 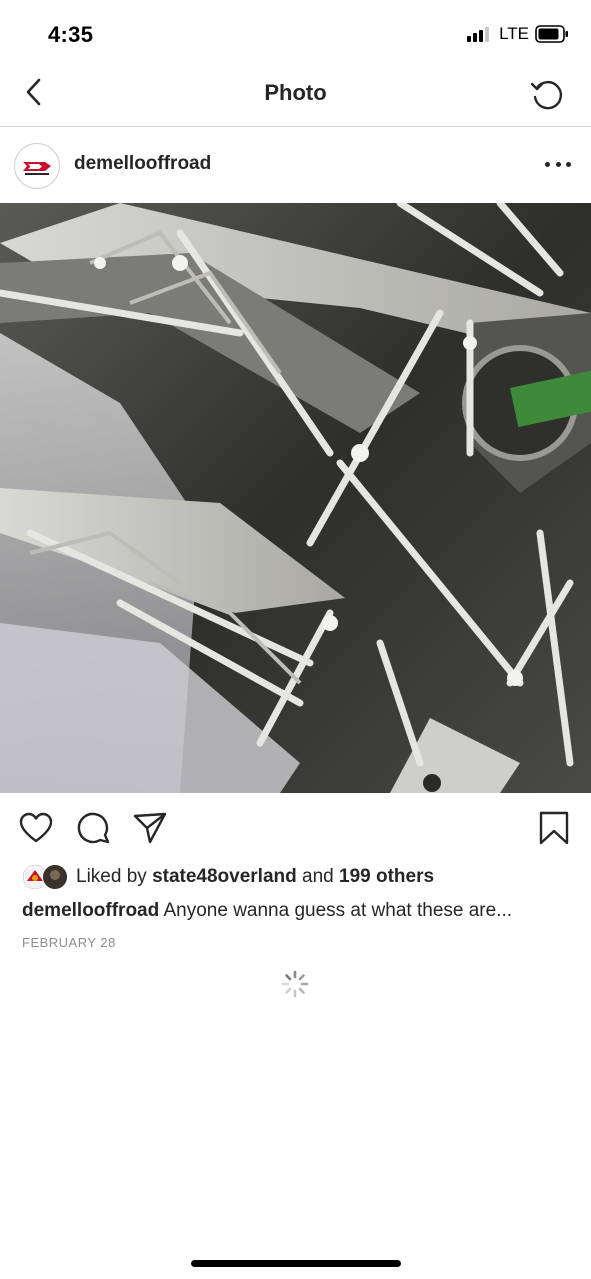 I want to click on comment-button, so click(x=94, y=828).